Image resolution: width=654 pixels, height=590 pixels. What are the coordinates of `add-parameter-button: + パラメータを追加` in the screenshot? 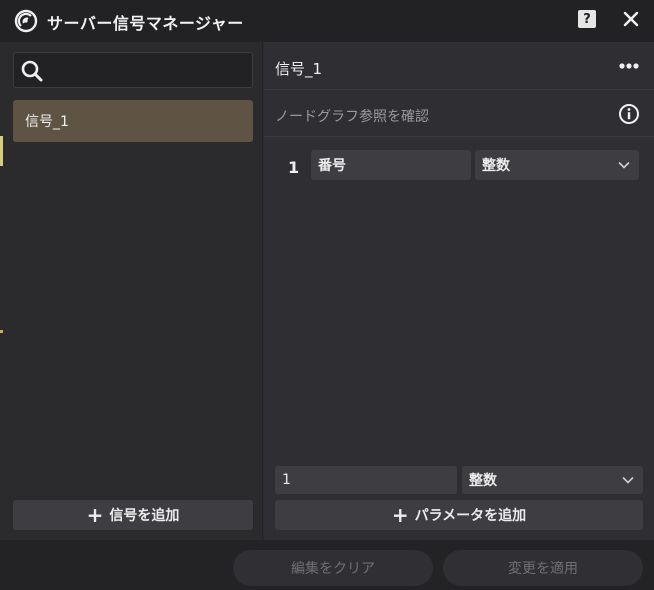 It's located at (459, 515).